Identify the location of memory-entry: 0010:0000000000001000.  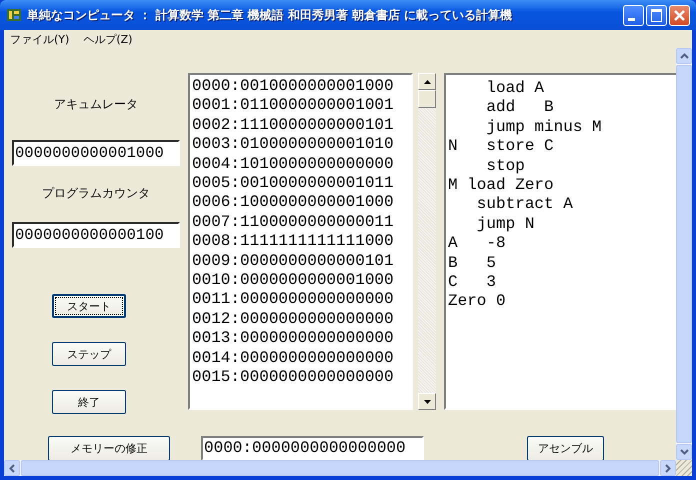
(301, 280).